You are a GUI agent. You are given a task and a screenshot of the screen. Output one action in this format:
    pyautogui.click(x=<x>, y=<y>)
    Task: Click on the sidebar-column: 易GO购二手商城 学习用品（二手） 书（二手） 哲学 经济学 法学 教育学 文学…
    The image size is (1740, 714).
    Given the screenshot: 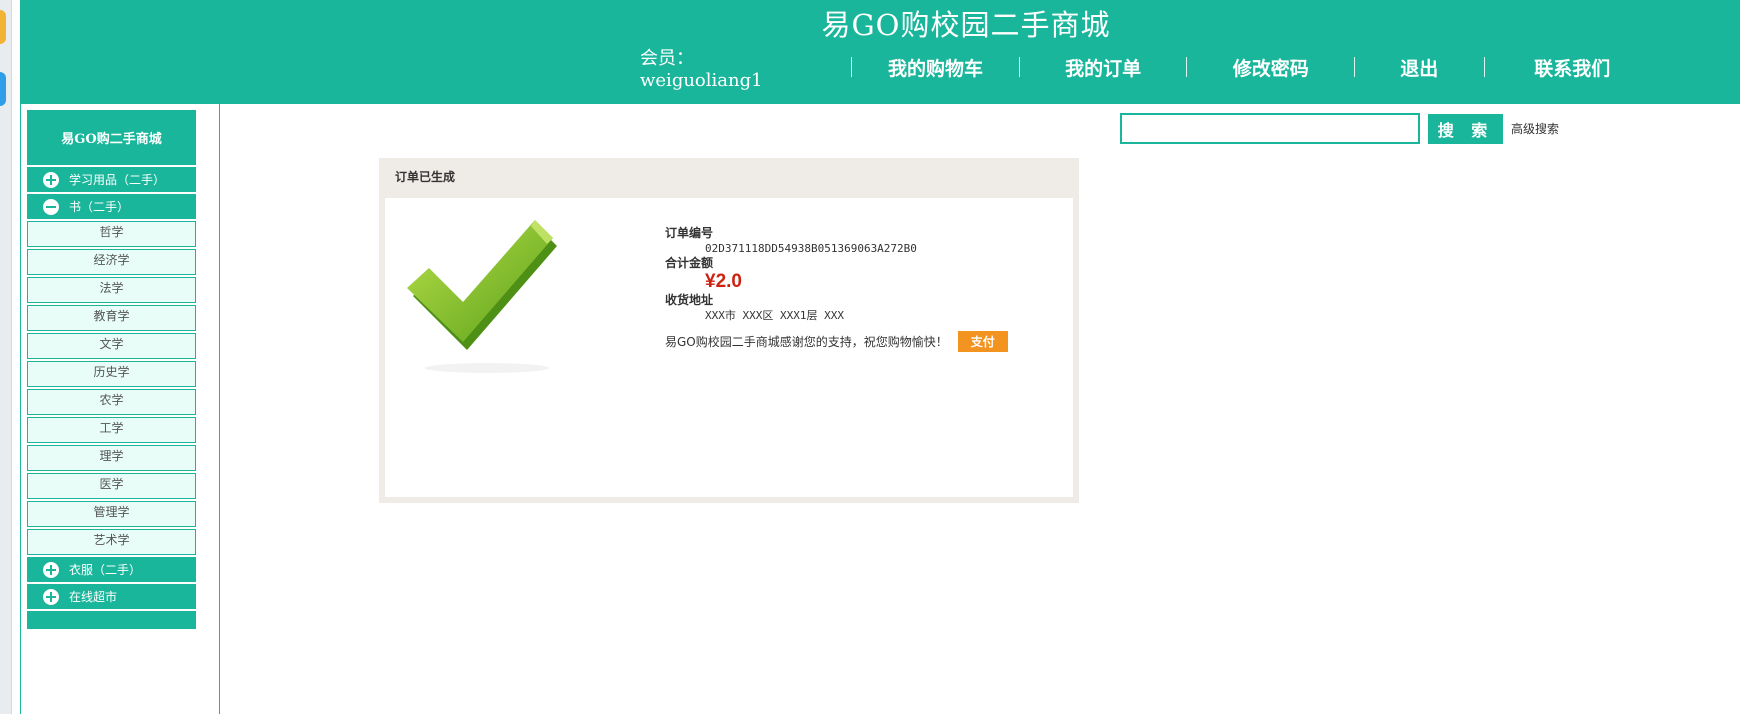 What is the action you would take?
    pyautogui.click(x=120, y=409)
    